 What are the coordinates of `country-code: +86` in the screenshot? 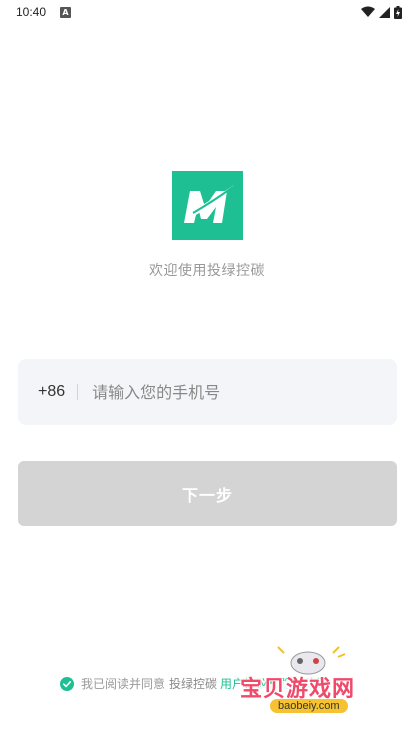 It's located at (51, 392).